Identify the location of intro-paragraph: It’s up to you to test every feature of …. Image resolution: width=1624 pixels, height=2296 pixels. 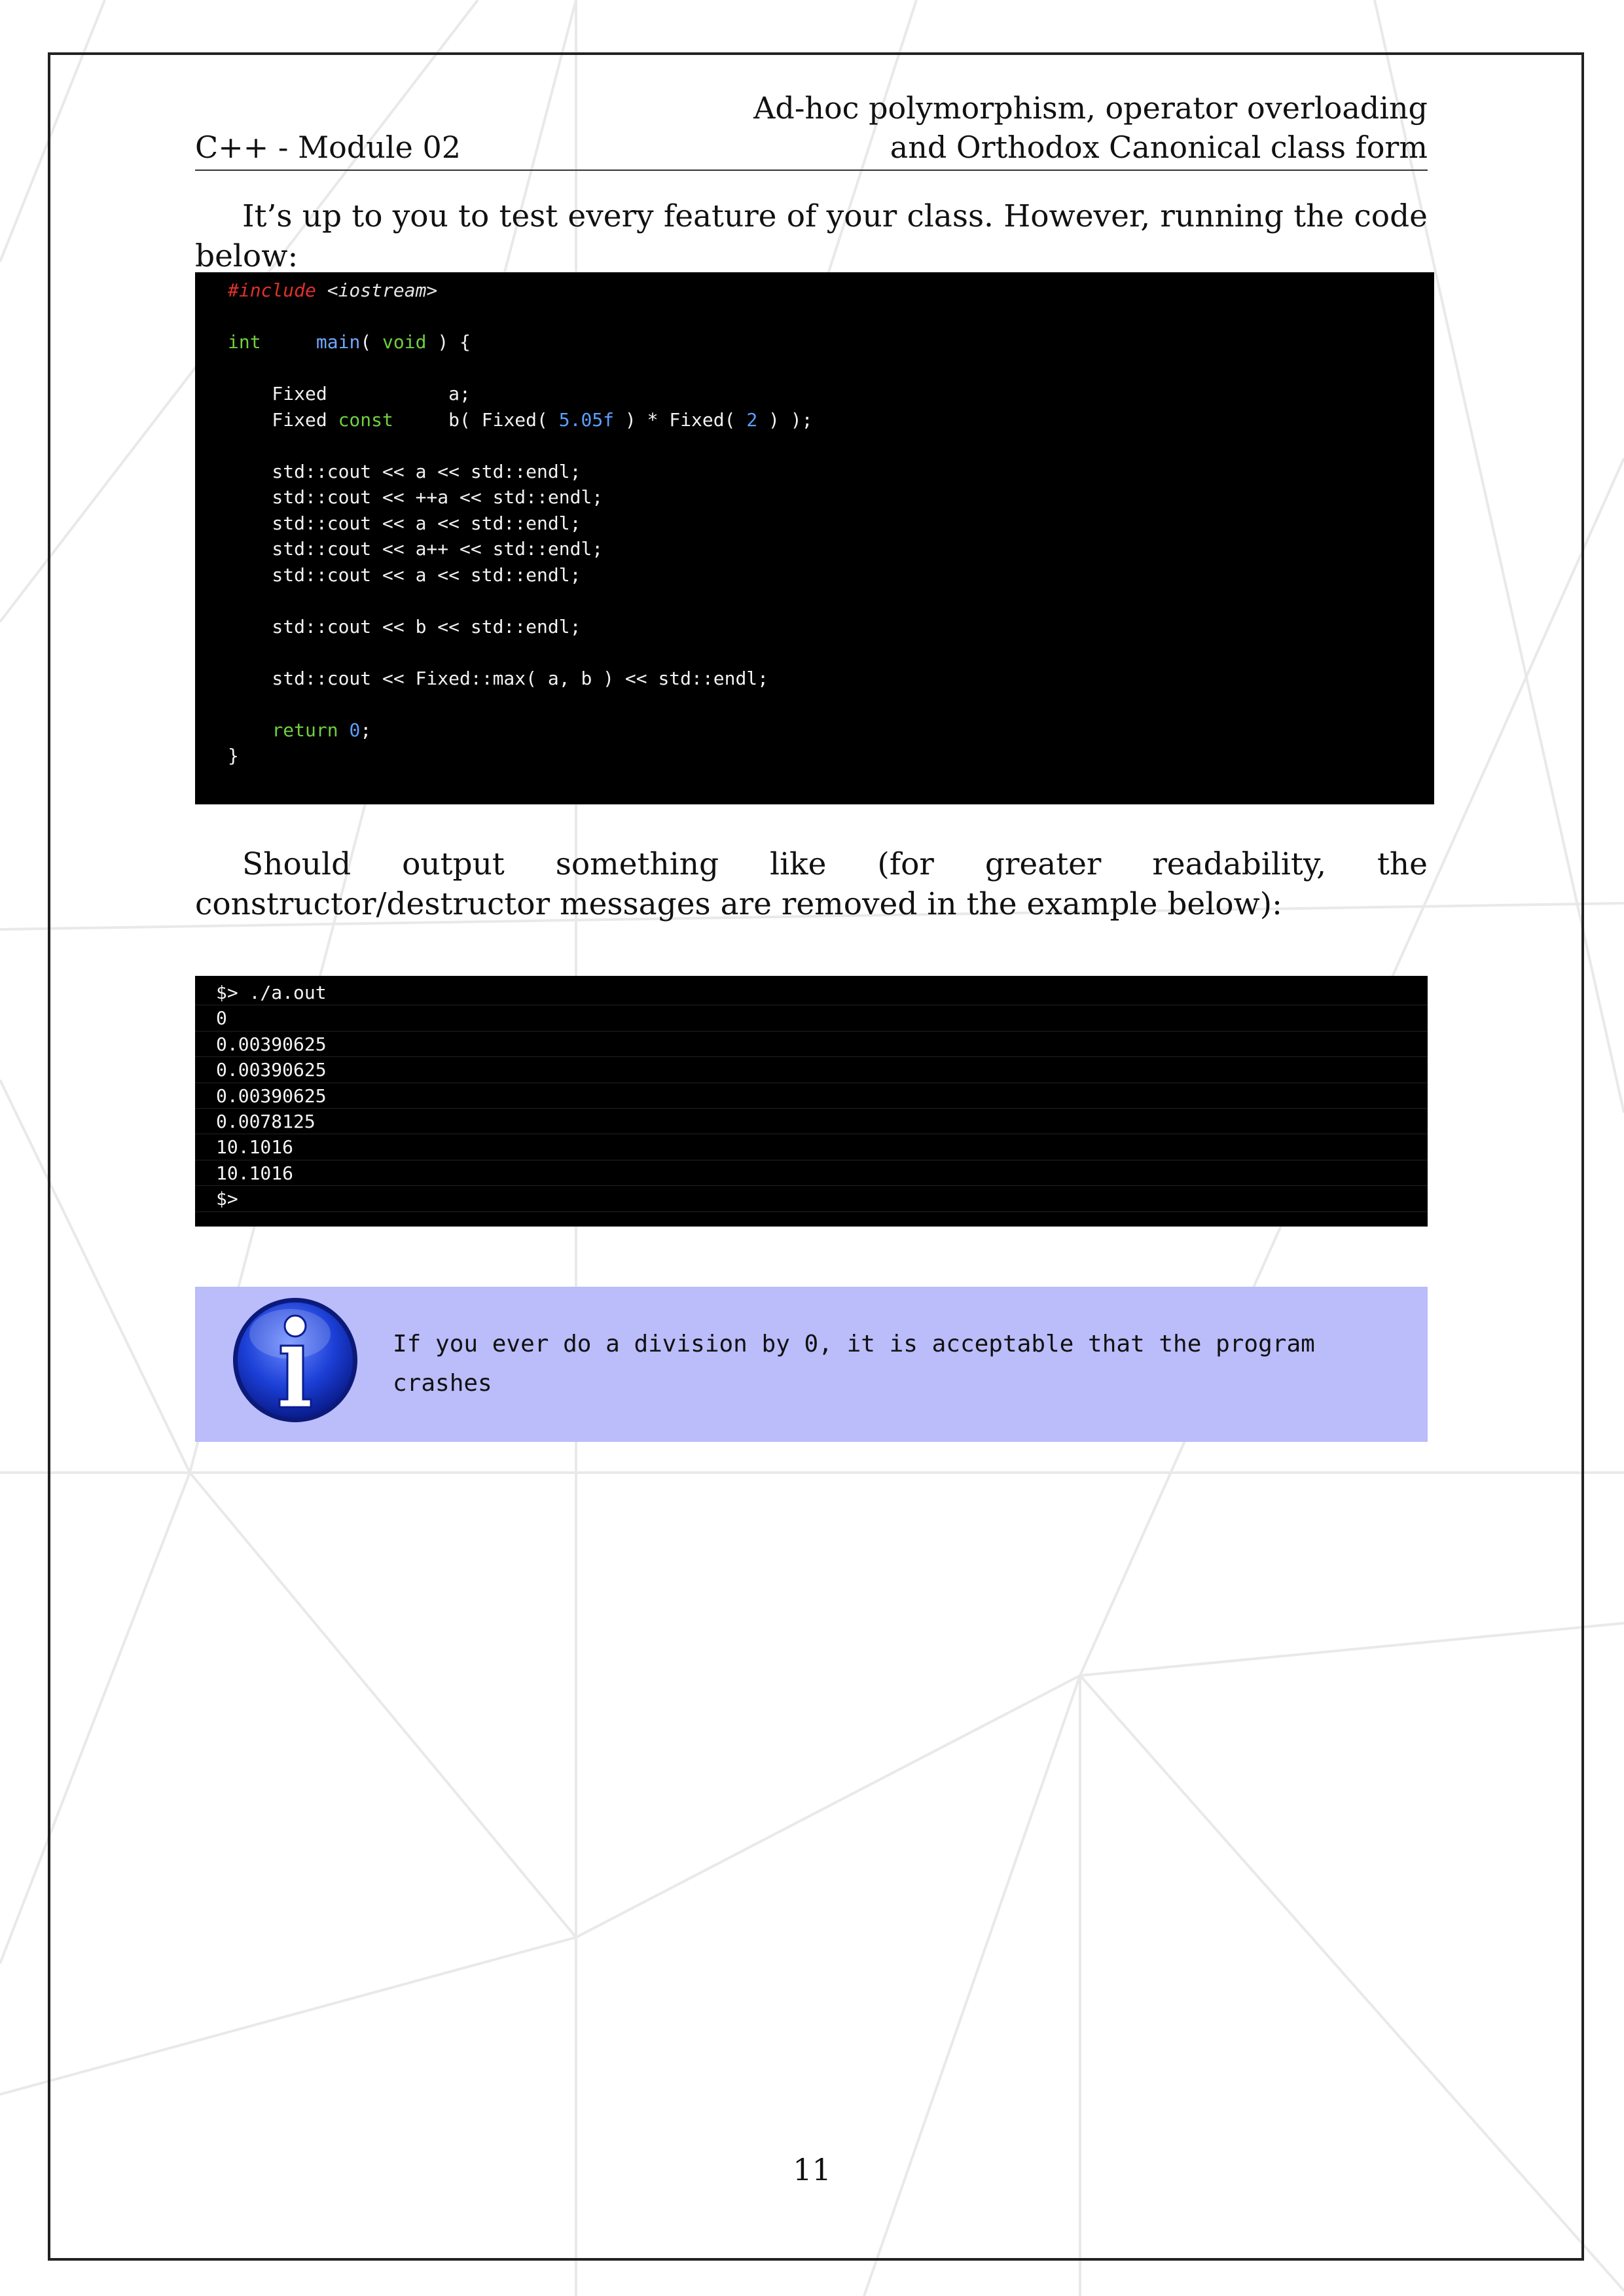
(811, 236).